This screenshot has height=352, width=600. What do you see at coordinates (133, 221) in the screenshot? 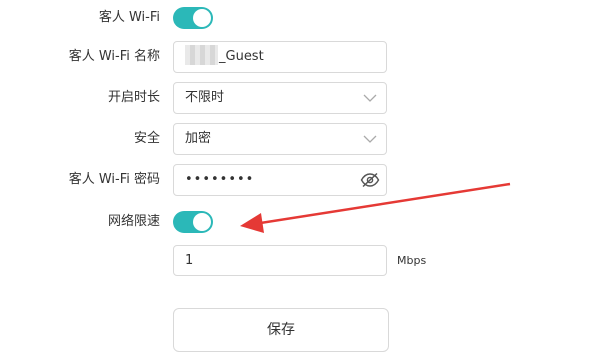
I see `speed-limit-label: 网络限速` at bounding box center [133, 221].